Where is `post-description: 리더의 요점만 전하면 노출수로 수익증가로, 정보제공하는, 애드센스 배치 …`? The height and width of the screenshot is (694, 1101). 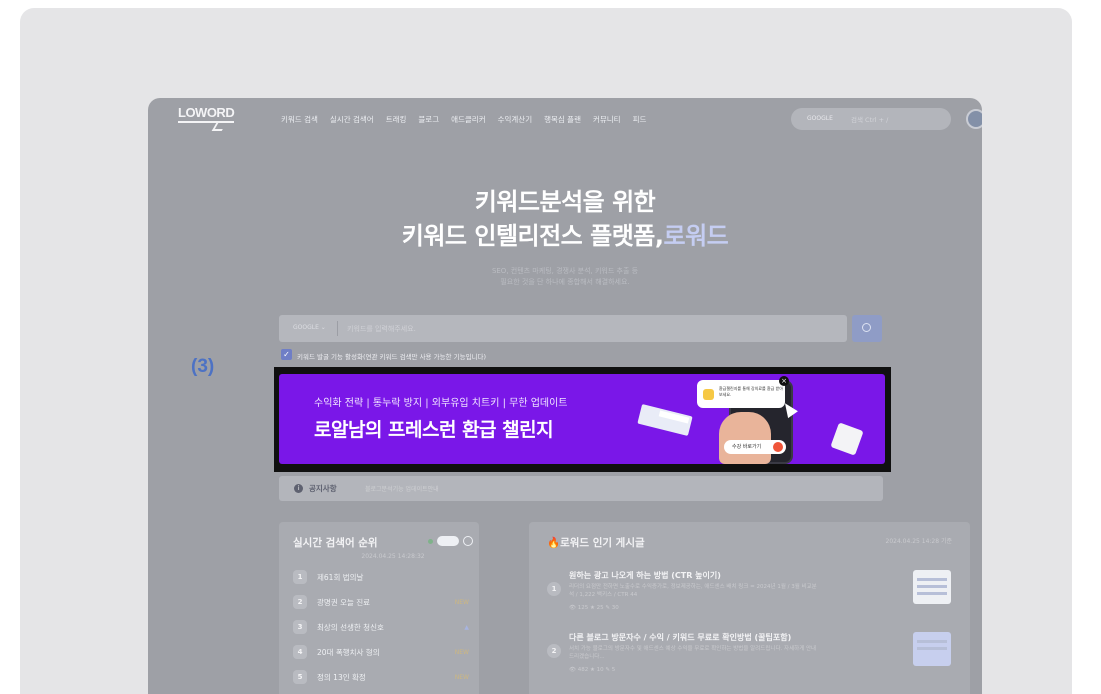 post-description: 리더의 요점만 전하면 노출수로 수익증가로, 정보제공하는, 애드센스 배치 … is located at coordinates (693, 591).